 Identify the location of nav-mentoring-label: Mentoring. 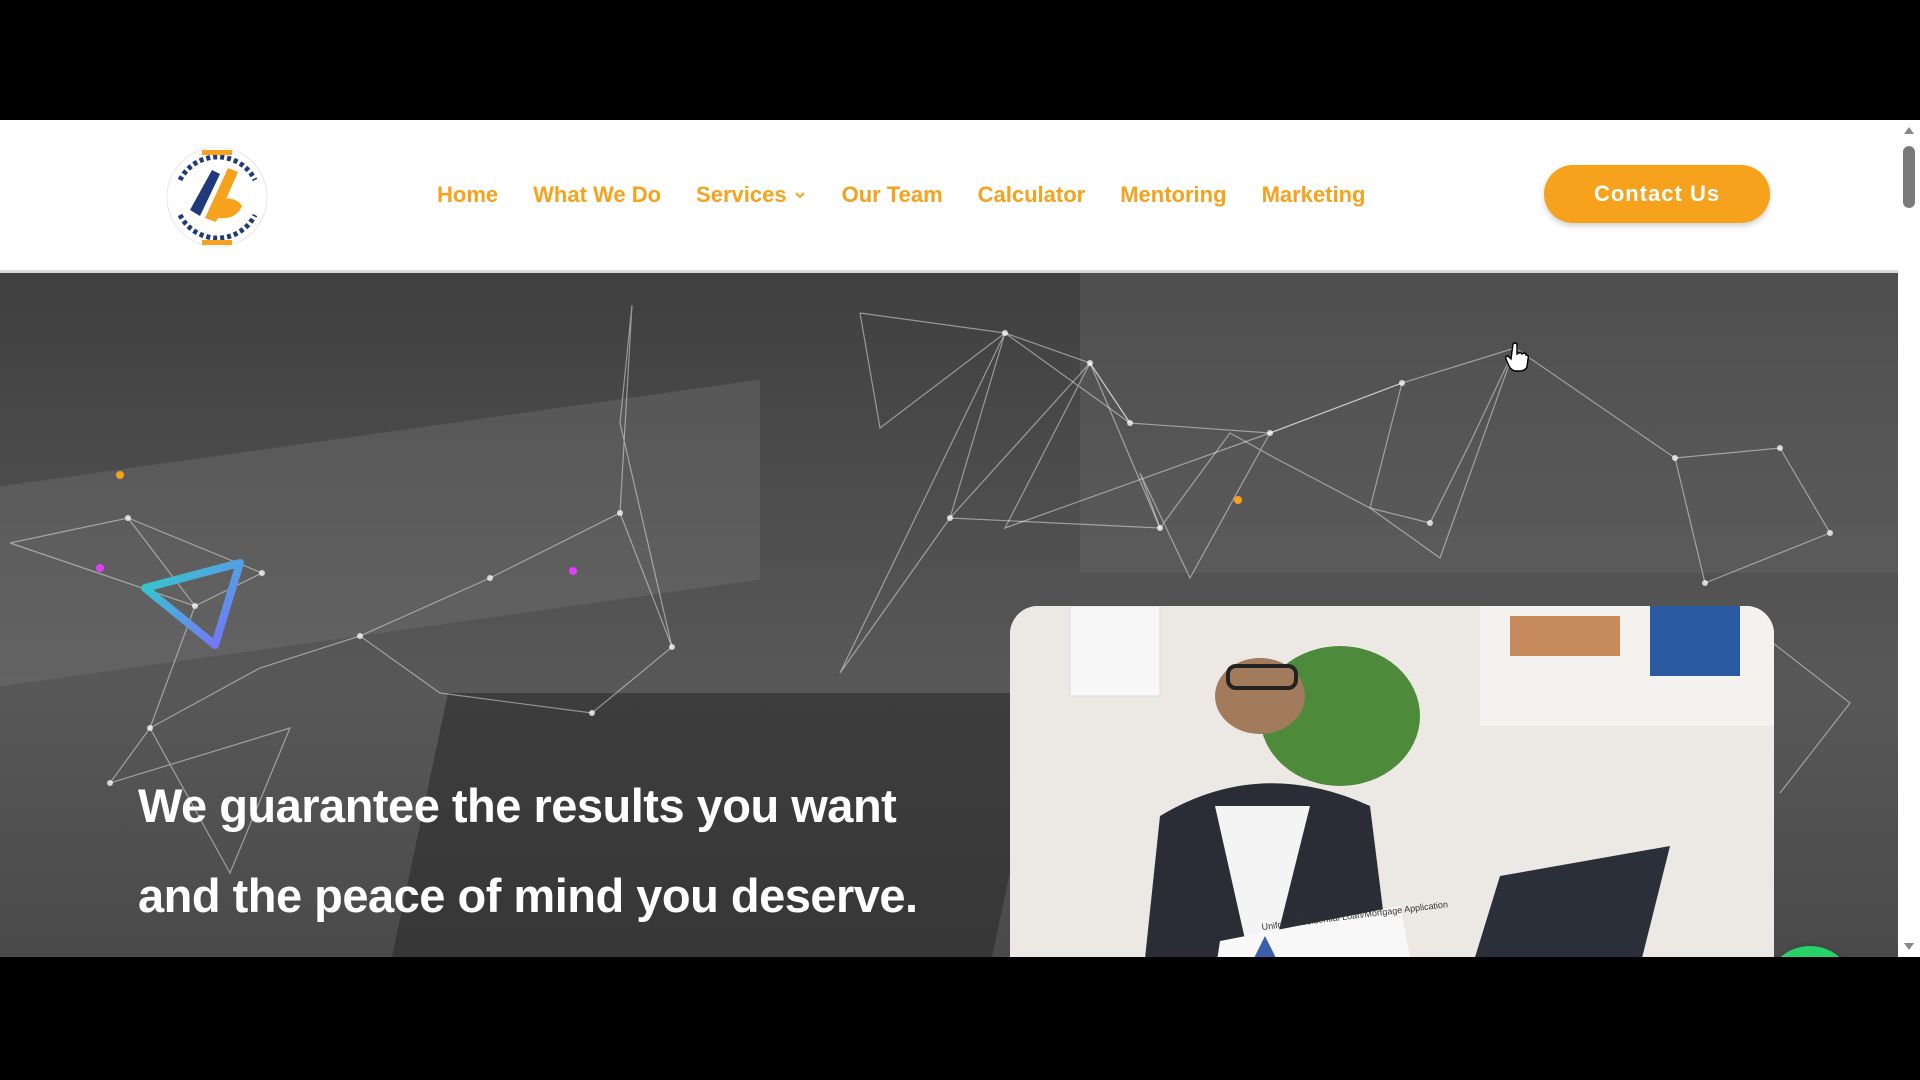
(1173, 194).